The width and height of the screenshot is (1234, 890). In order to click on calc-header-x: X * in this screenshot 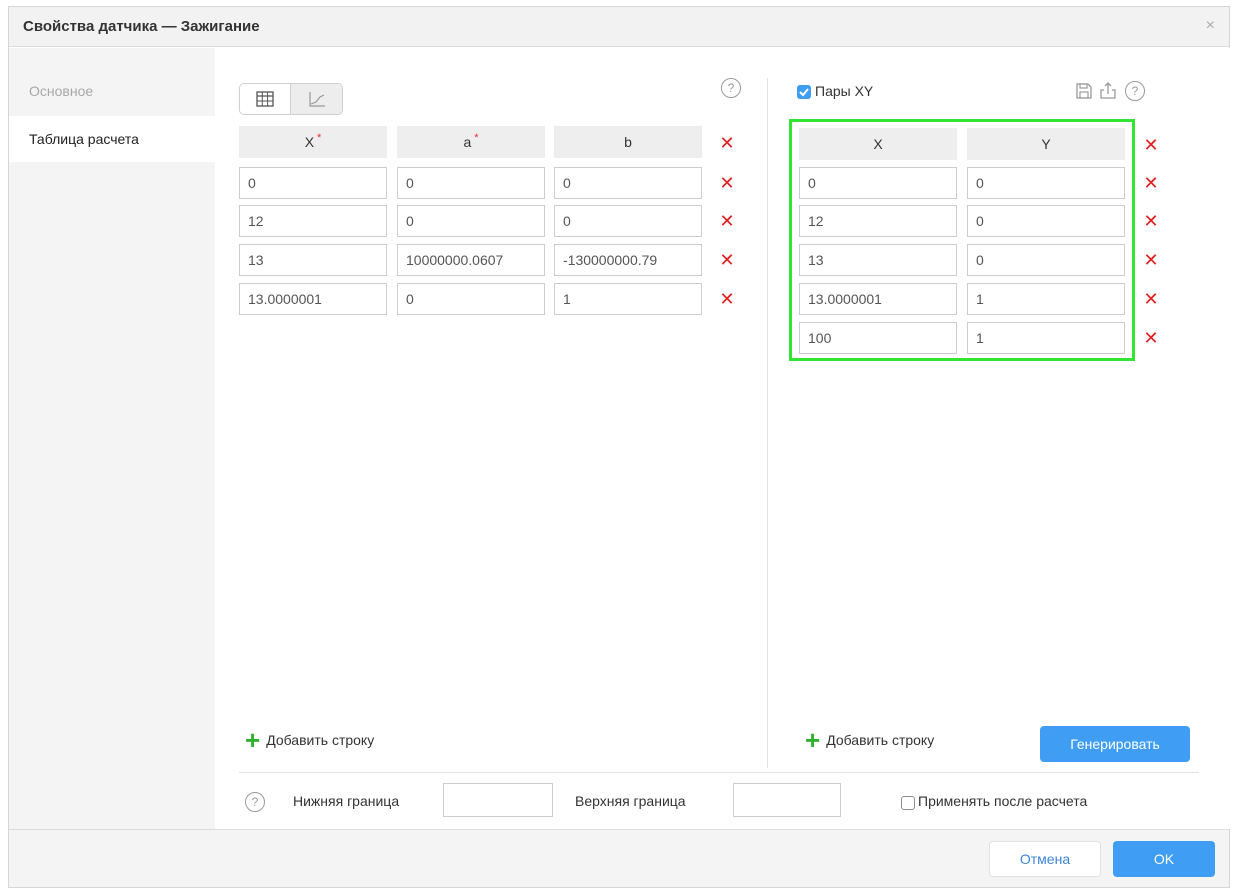, I will do `click(313, 142)`.